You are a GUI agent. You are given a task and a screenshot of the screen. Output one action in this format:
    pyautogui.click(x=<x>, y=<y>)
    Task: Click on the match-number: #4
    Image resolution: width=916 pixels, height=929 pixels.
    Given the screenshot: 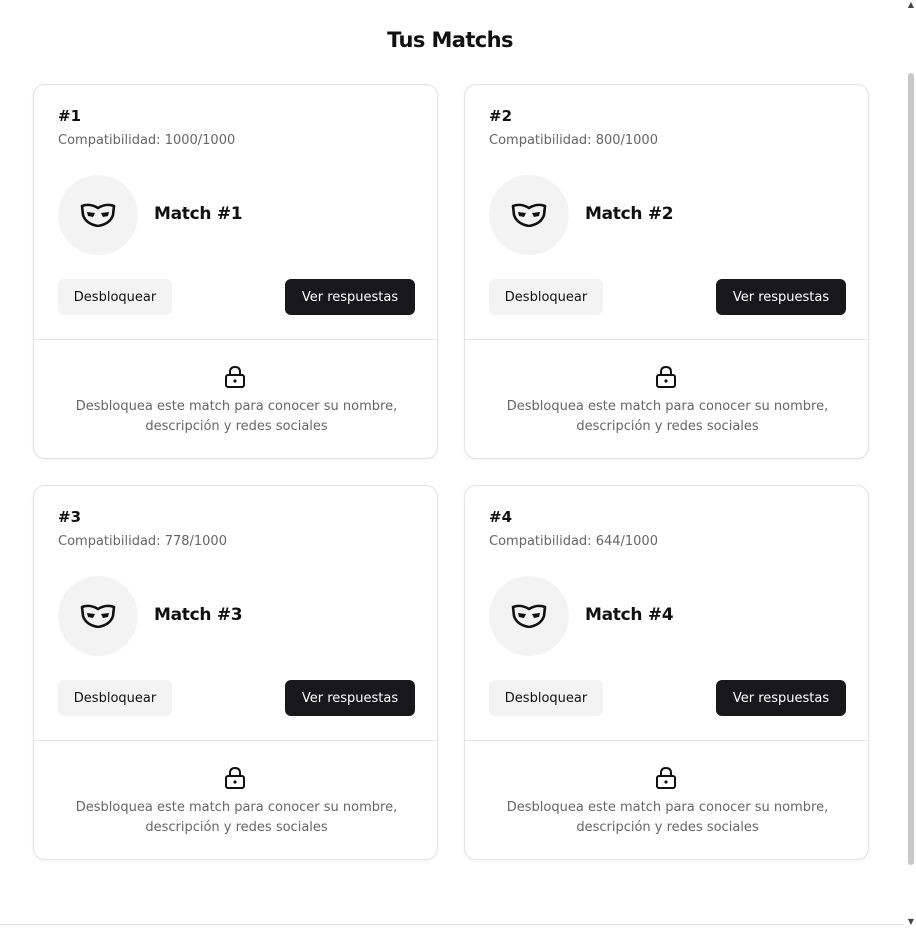 What is the action you would take?
    pyautogui.click(x=501, y=517)
    